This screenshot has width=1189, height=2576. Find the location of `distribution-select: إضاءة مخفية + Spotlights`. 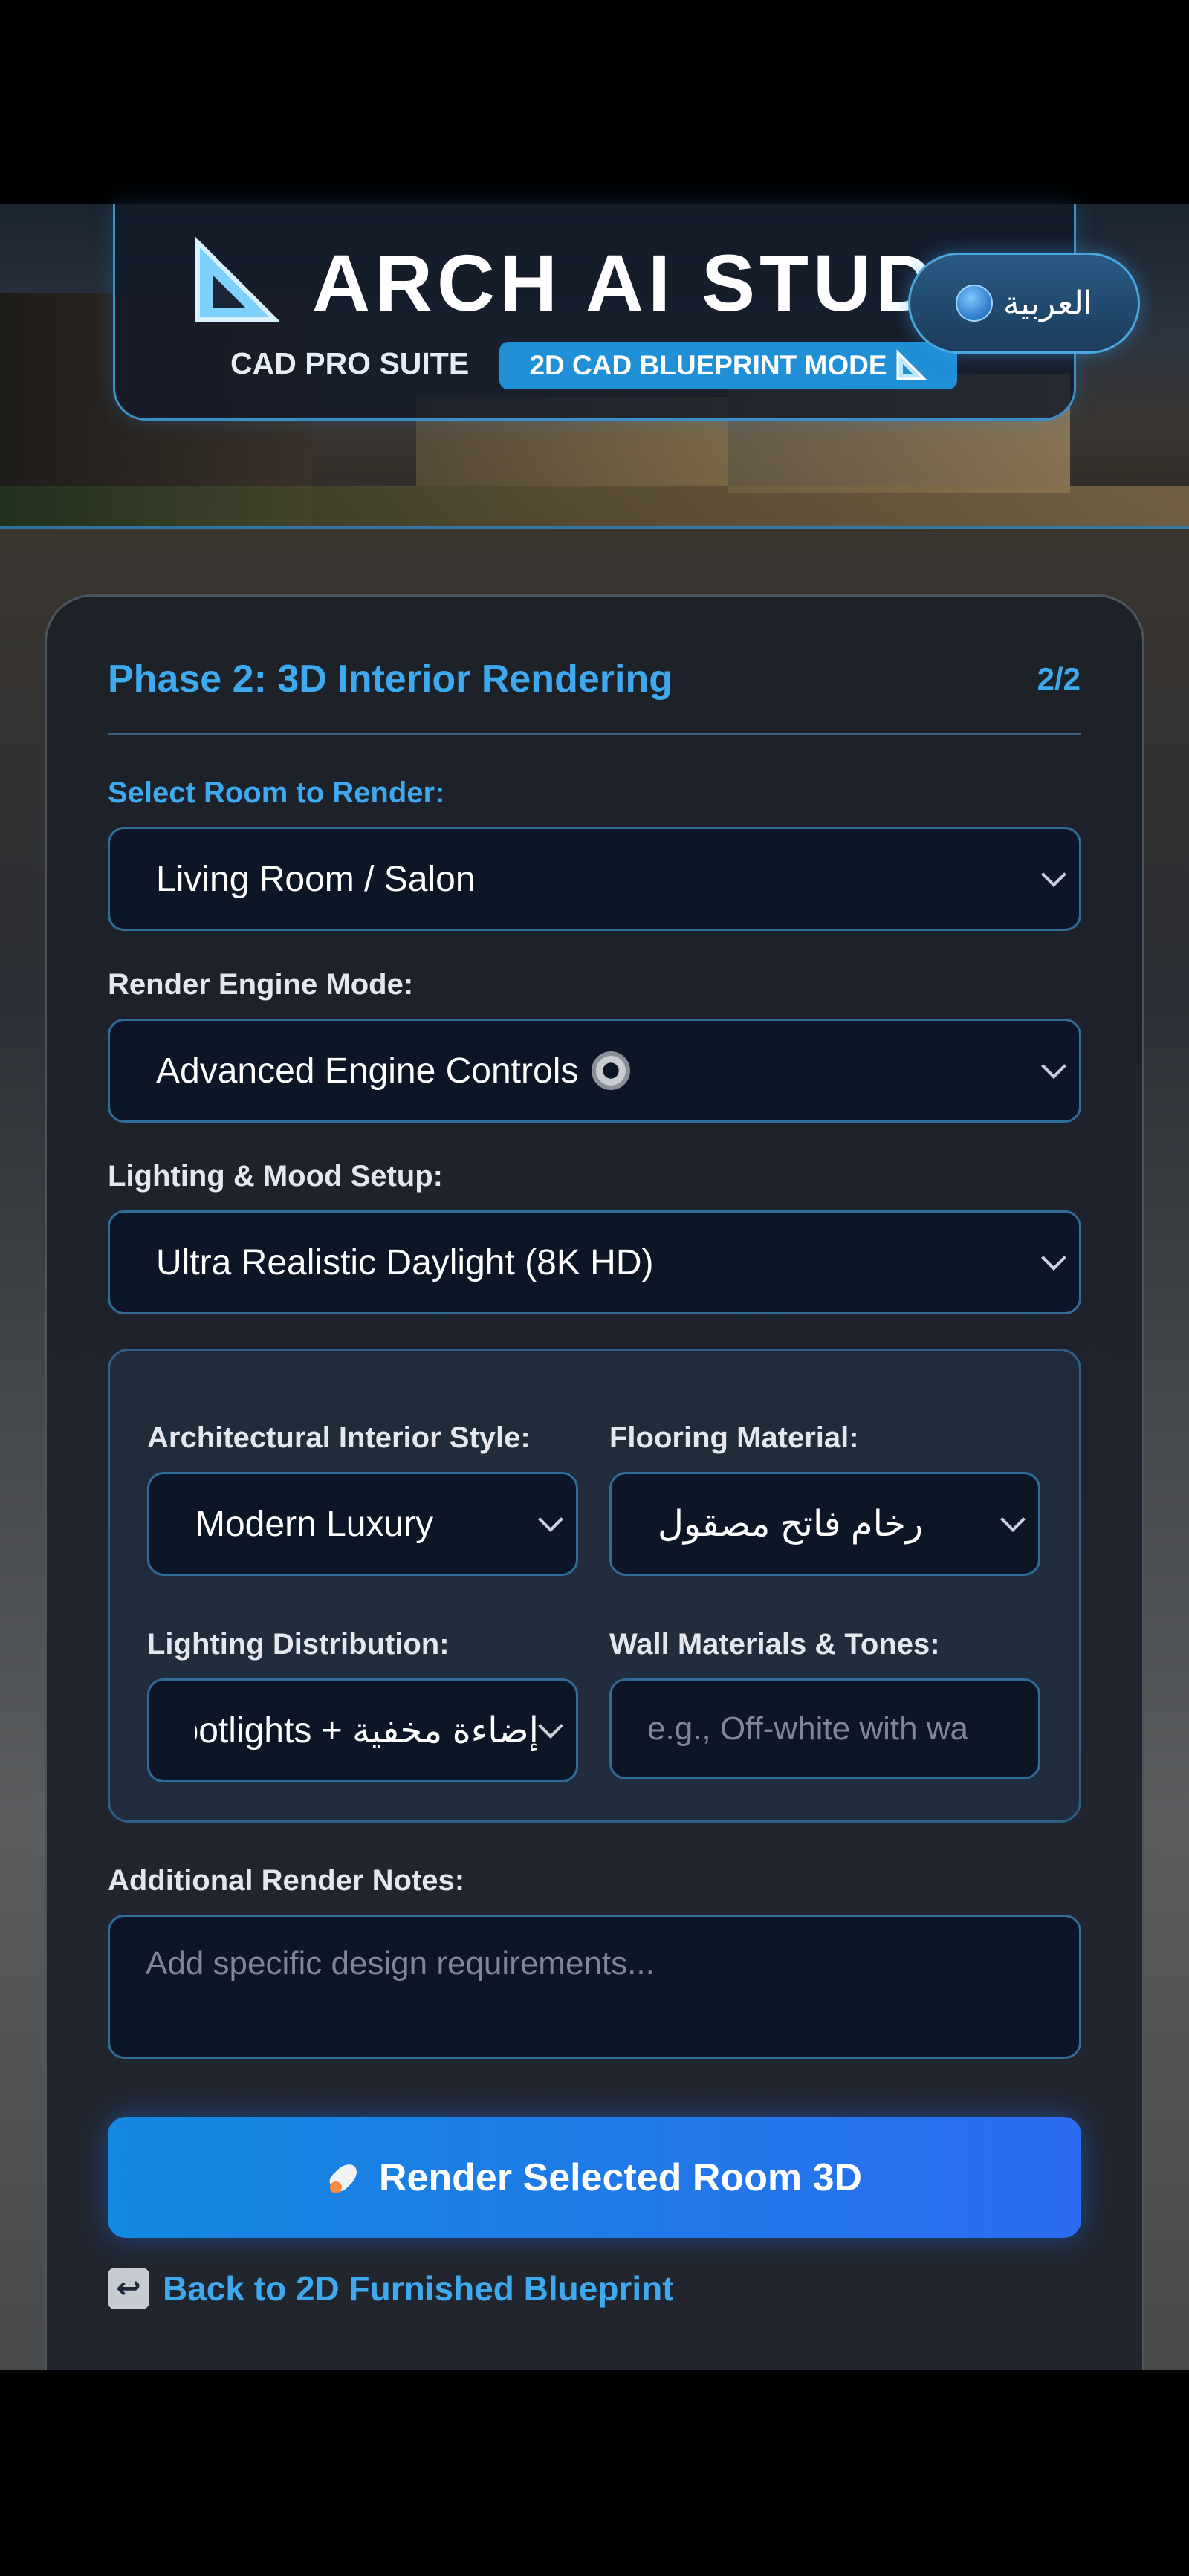

distribution-select: إضاءة مخفية + Spotlights is located at coordinates (362, 1730).